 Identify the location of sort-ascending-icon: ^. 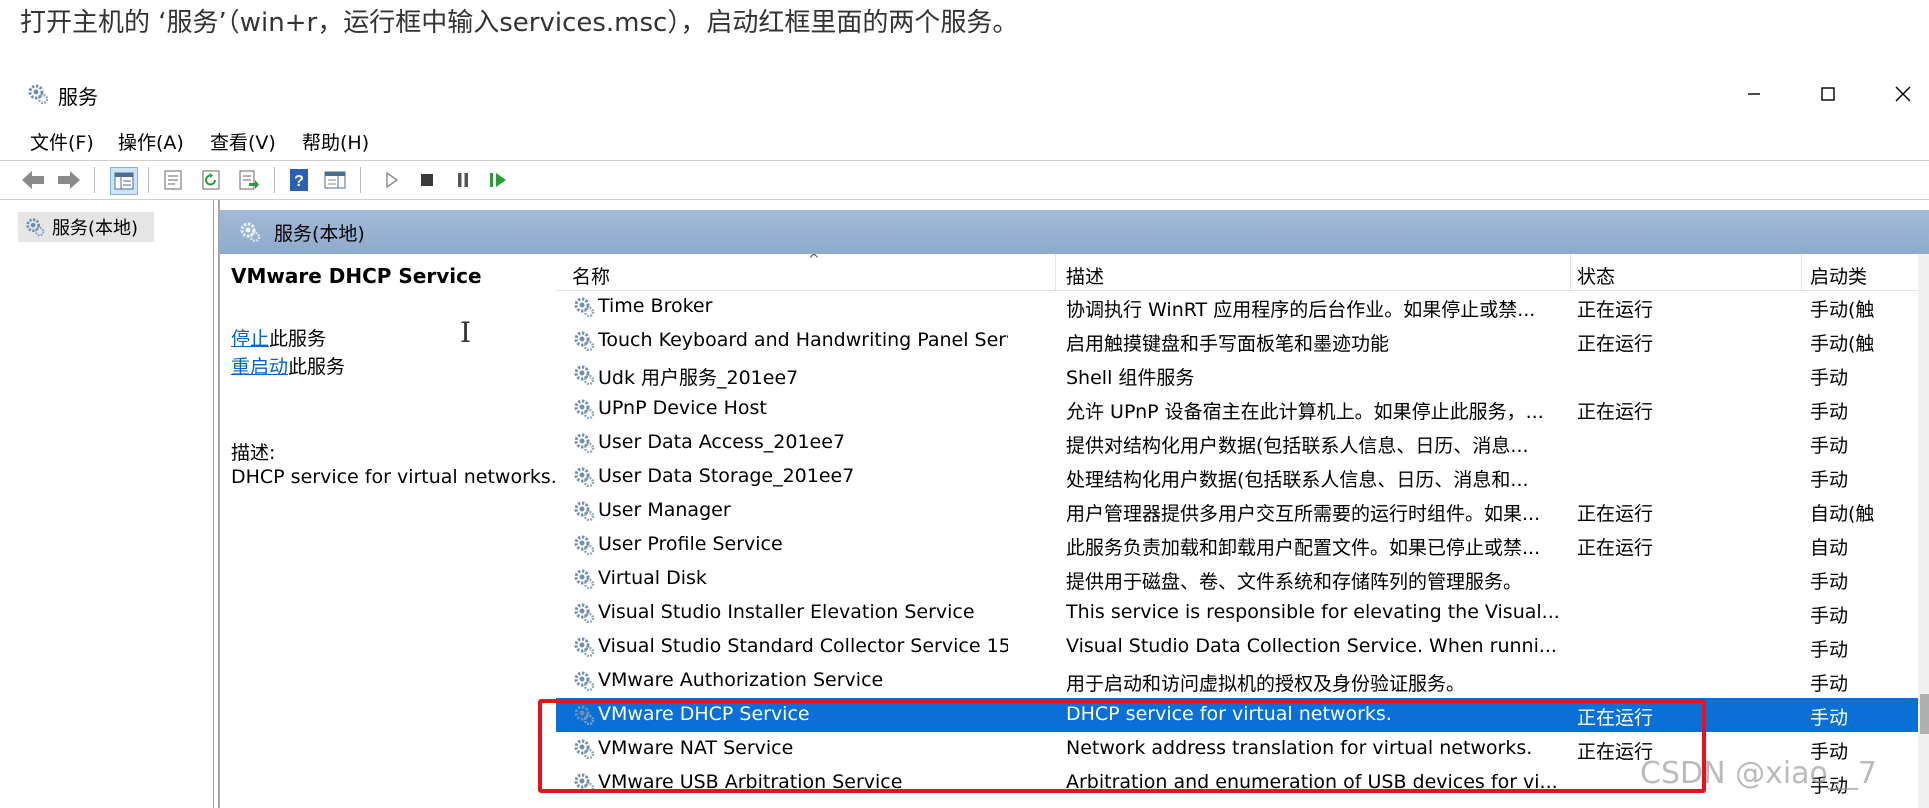
(814, 261).